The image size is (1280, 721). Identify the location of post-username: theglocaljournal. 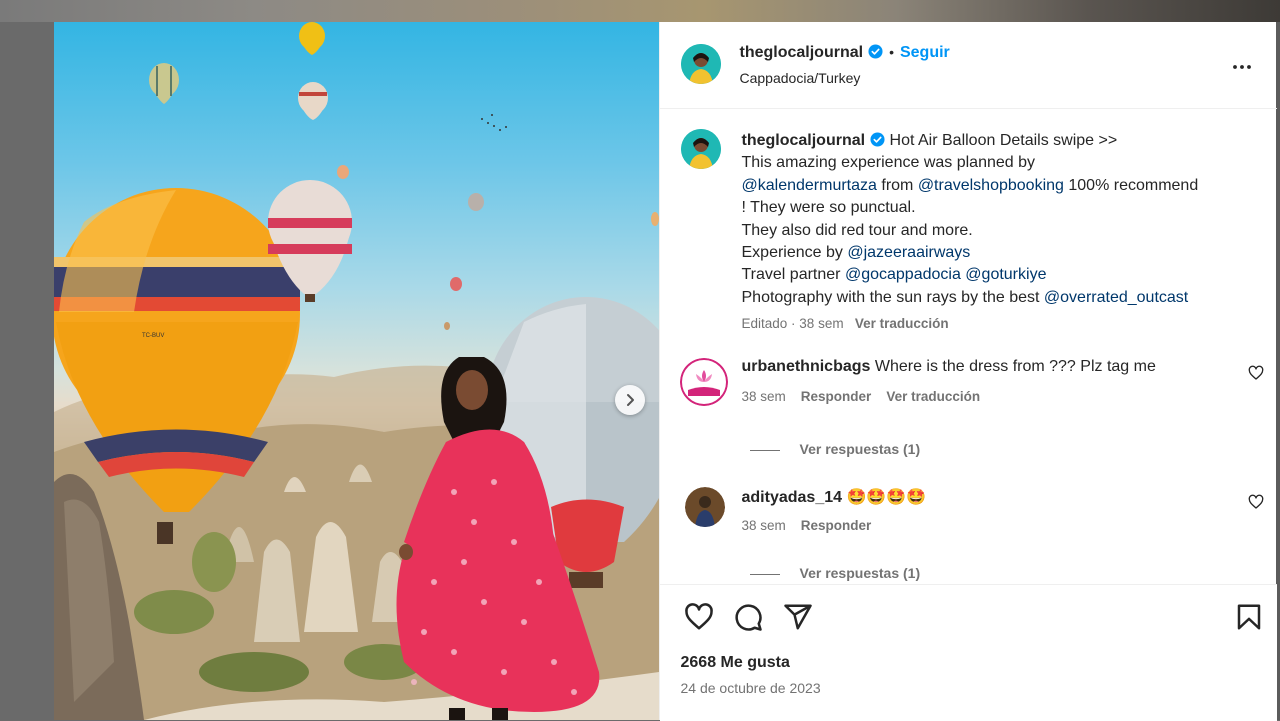
(802, 52).